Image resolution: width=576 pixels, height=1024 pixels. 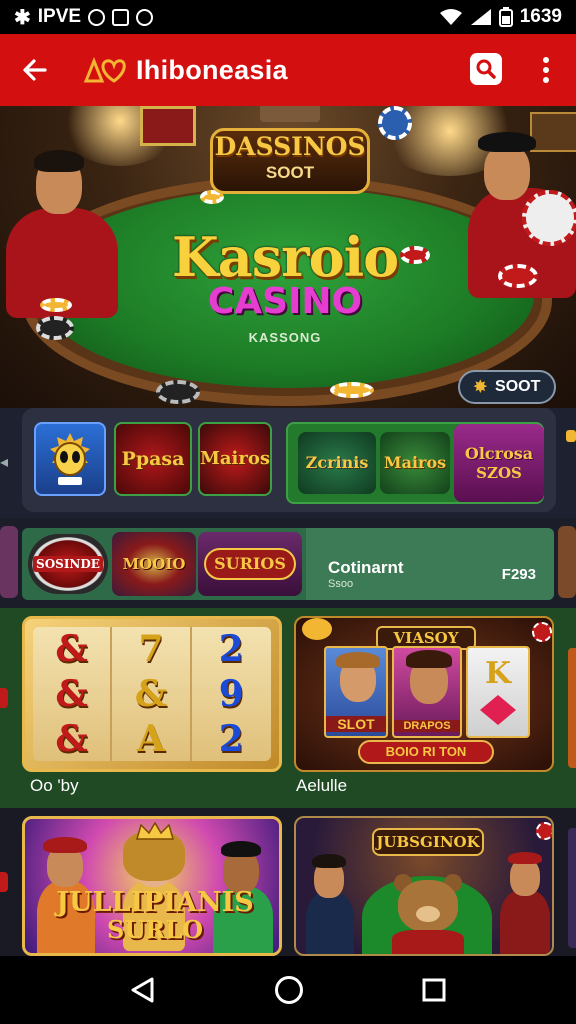 I want to click on slot-pill-button: ✸ SOOT, so click(x=507, y=387).